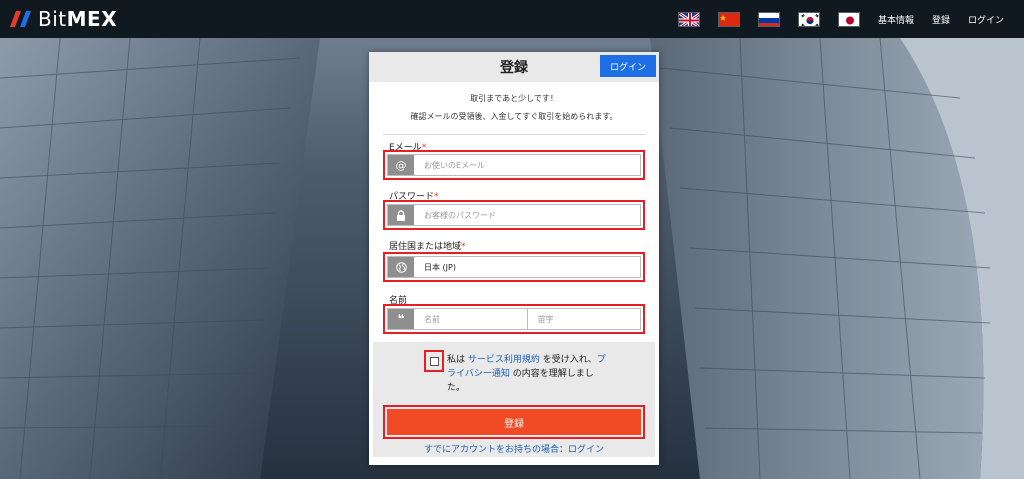 The width and height of the screenshot is (1024, 479). I want to click on brand-name: BitMEX, so click(78, 19).